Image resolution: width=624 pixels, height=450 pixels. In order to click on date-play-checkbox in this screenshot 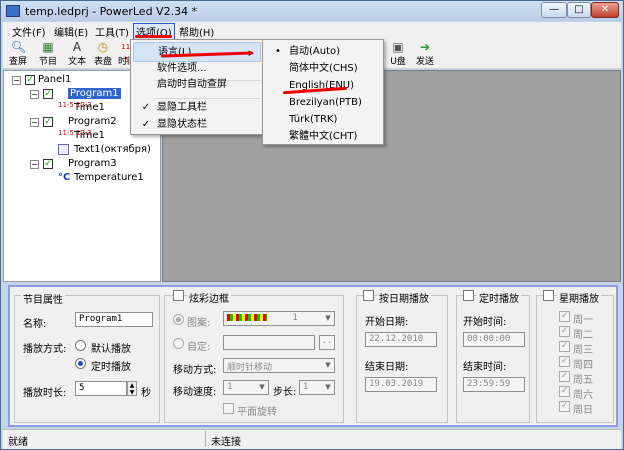, I will do `click(368, 295)`.